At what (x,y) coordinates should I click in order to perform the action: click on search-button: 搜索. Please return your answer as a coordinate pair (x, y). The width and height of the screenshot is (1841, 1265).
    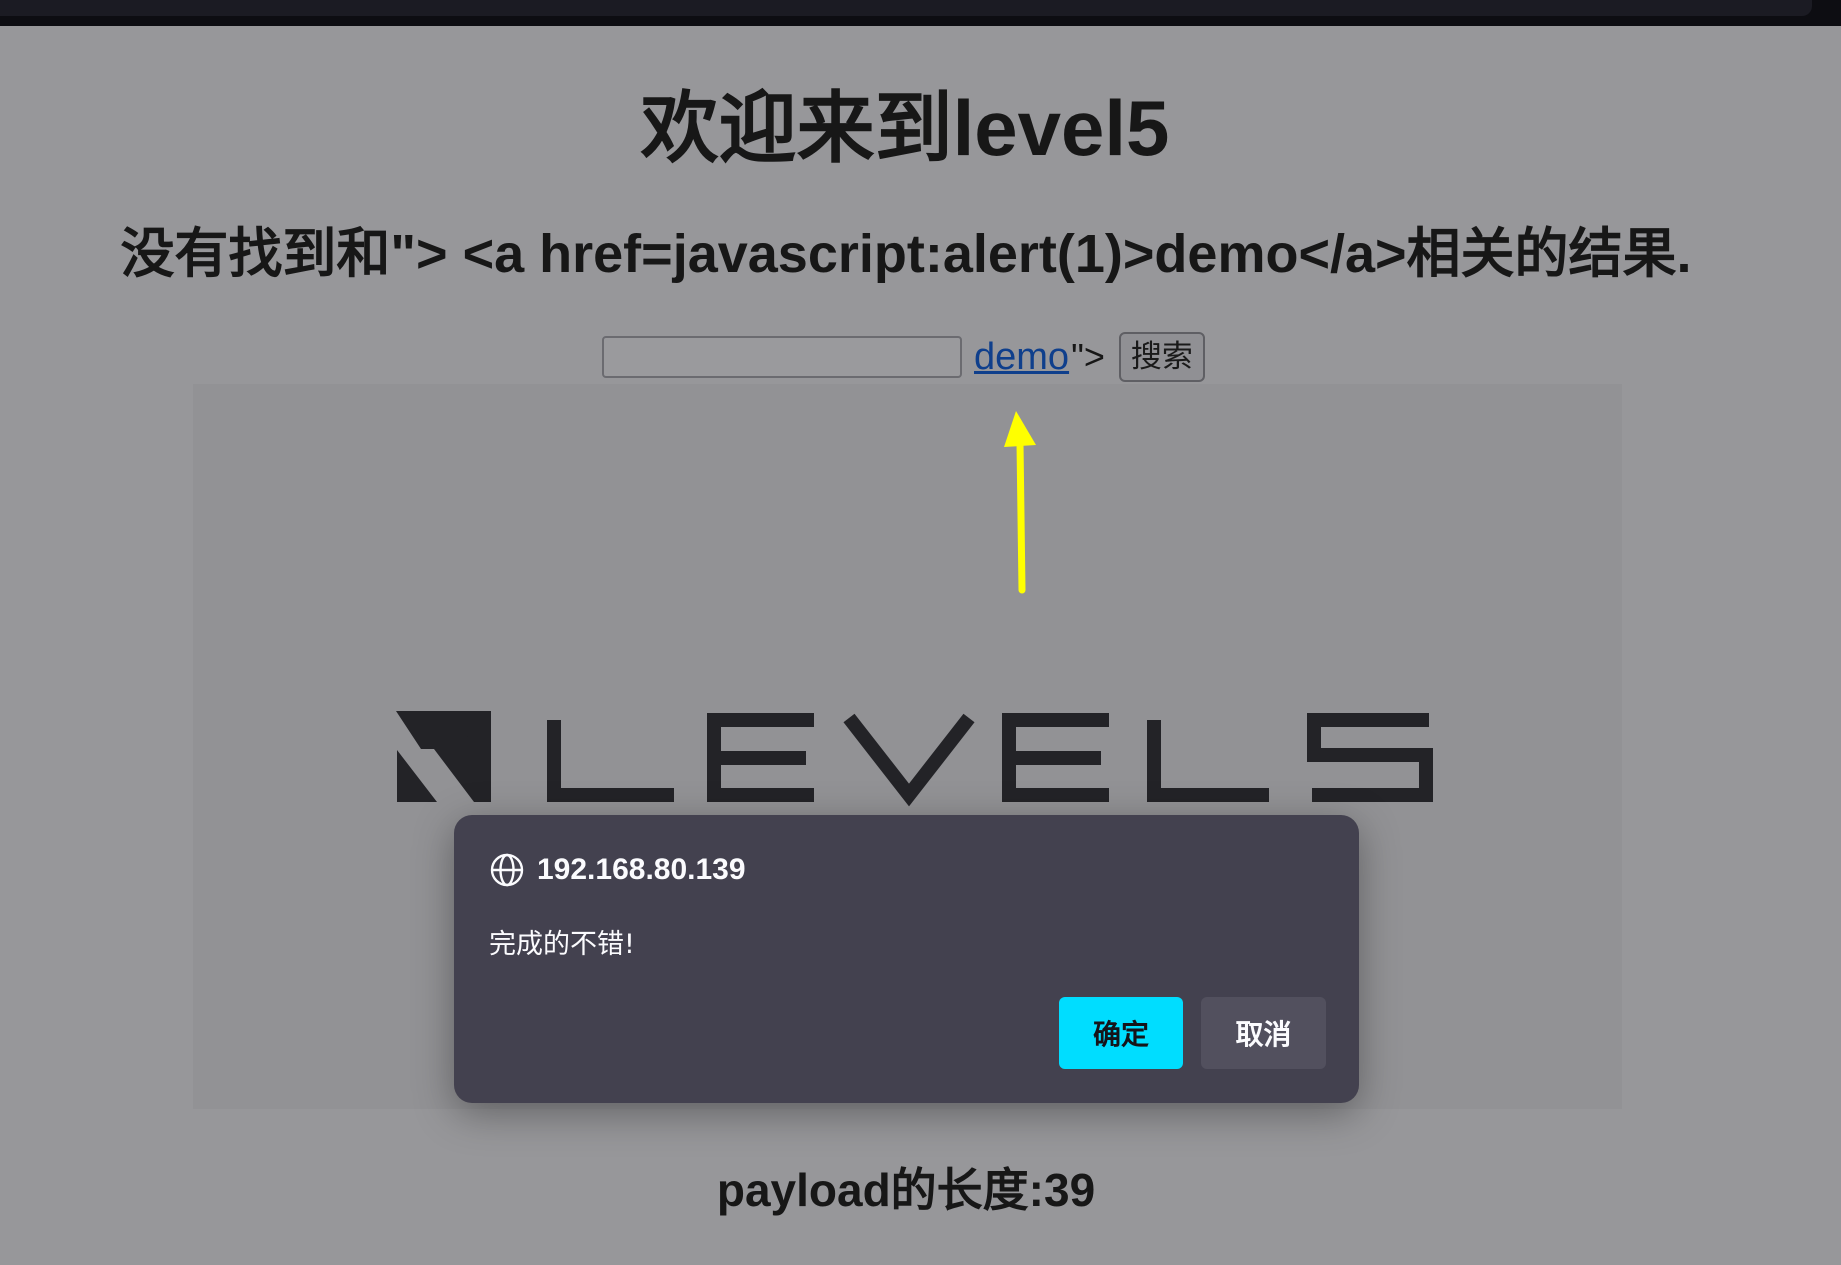
    Looking at the image, I should click on (1161, 357).